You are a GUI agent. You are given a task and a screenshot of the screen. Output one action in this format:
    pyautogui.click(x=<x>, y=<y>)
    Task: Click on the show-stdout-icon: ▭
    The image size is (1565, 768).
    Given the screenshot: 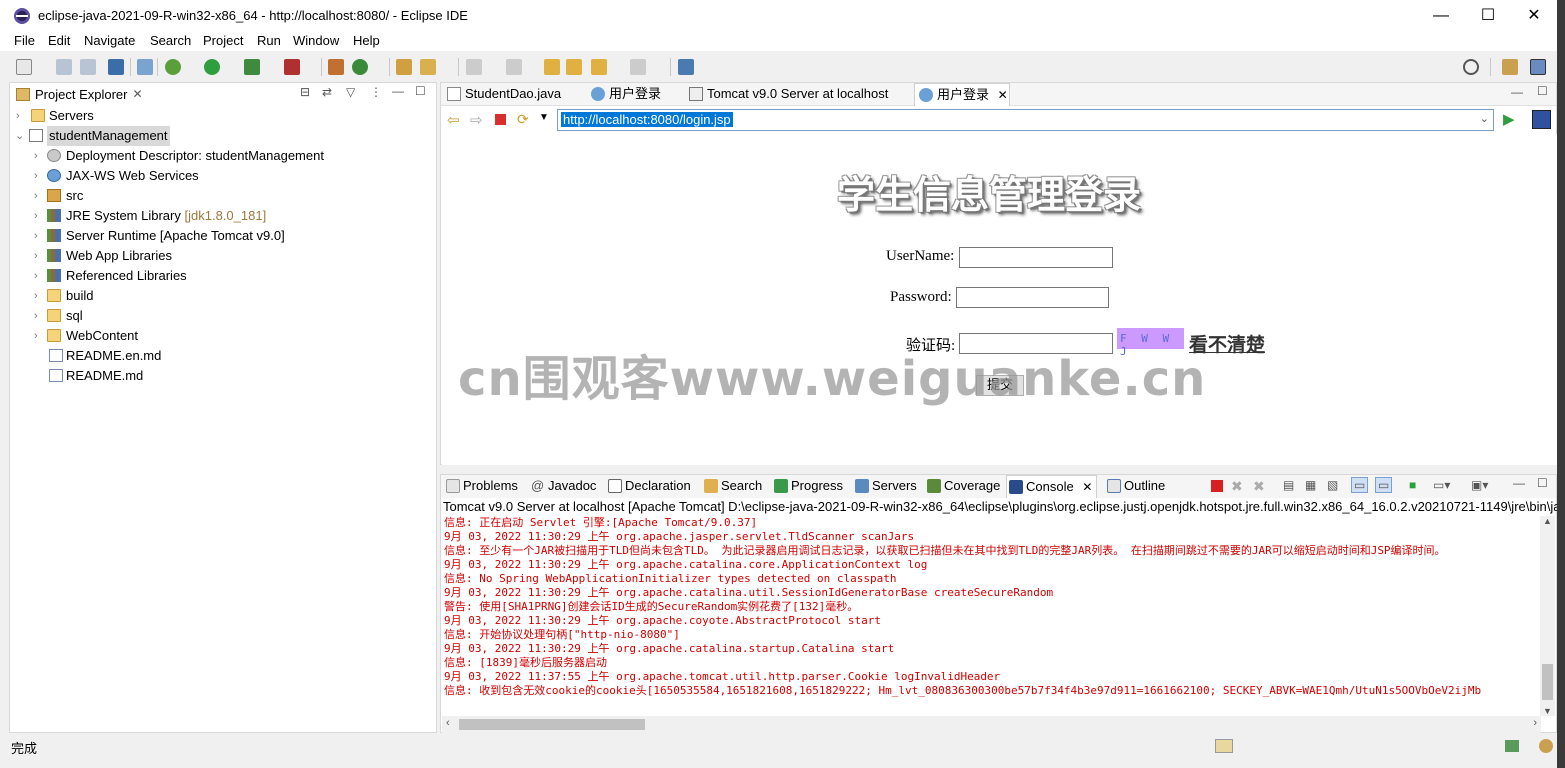 What is the action you would take?
    pyautogui.click(x=1360, y=485)
    